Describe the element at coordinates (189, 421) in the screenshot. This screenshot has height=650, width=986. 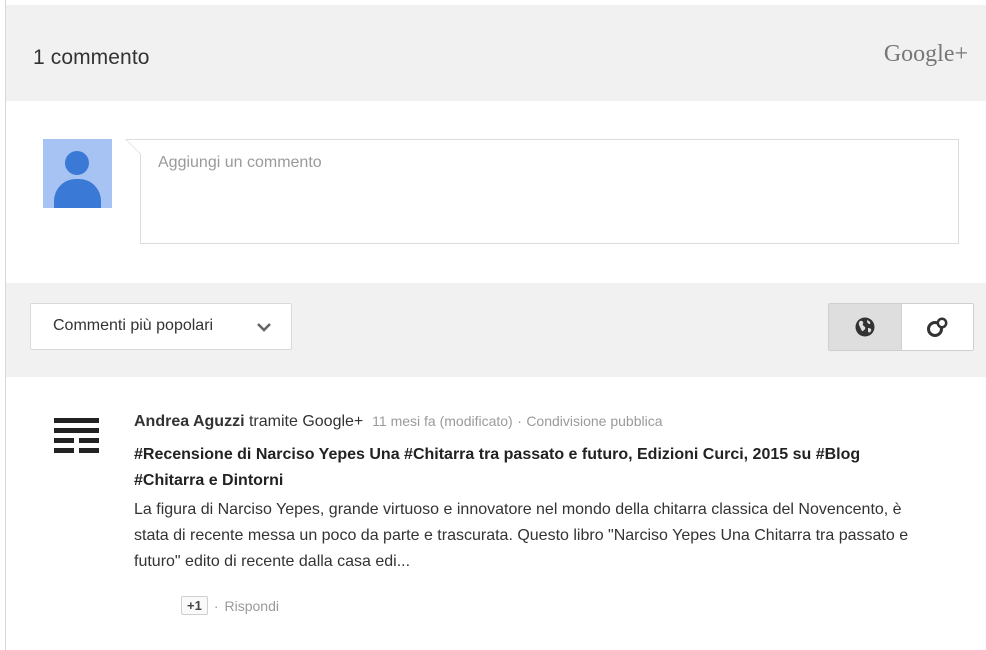
I see `comment-author-link: Andrea Aguzzi` at that location.